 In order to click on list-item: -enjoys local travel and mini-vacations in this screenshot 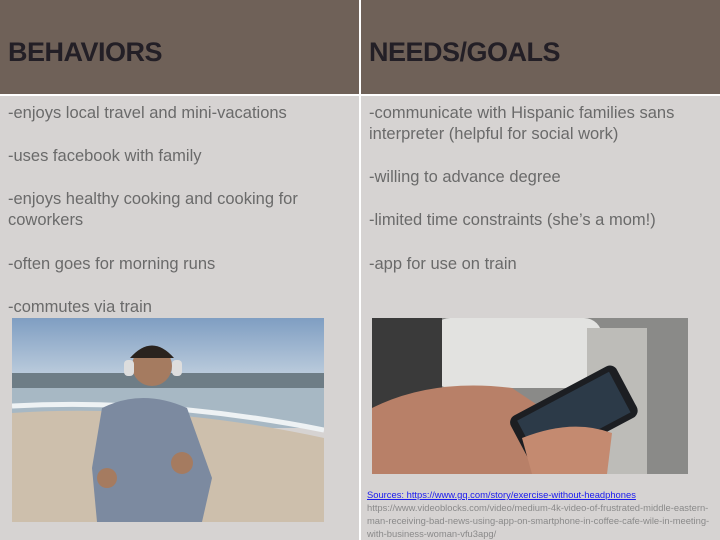, I will do `click(147, 113)`.